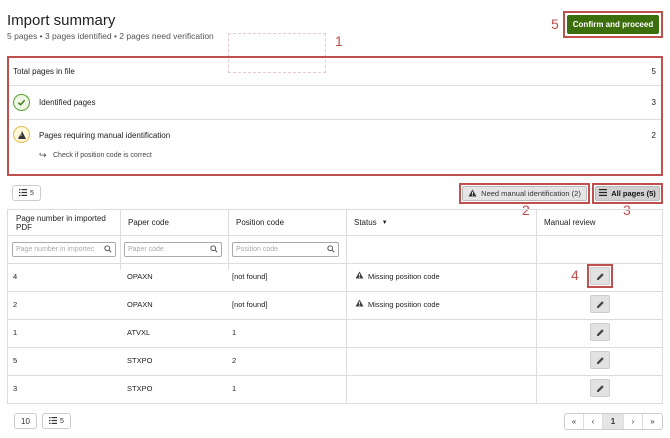 This screenshot has width=670, height=438. I want to click on all-pages-filter-button: All pages (5), so click(627, 193).